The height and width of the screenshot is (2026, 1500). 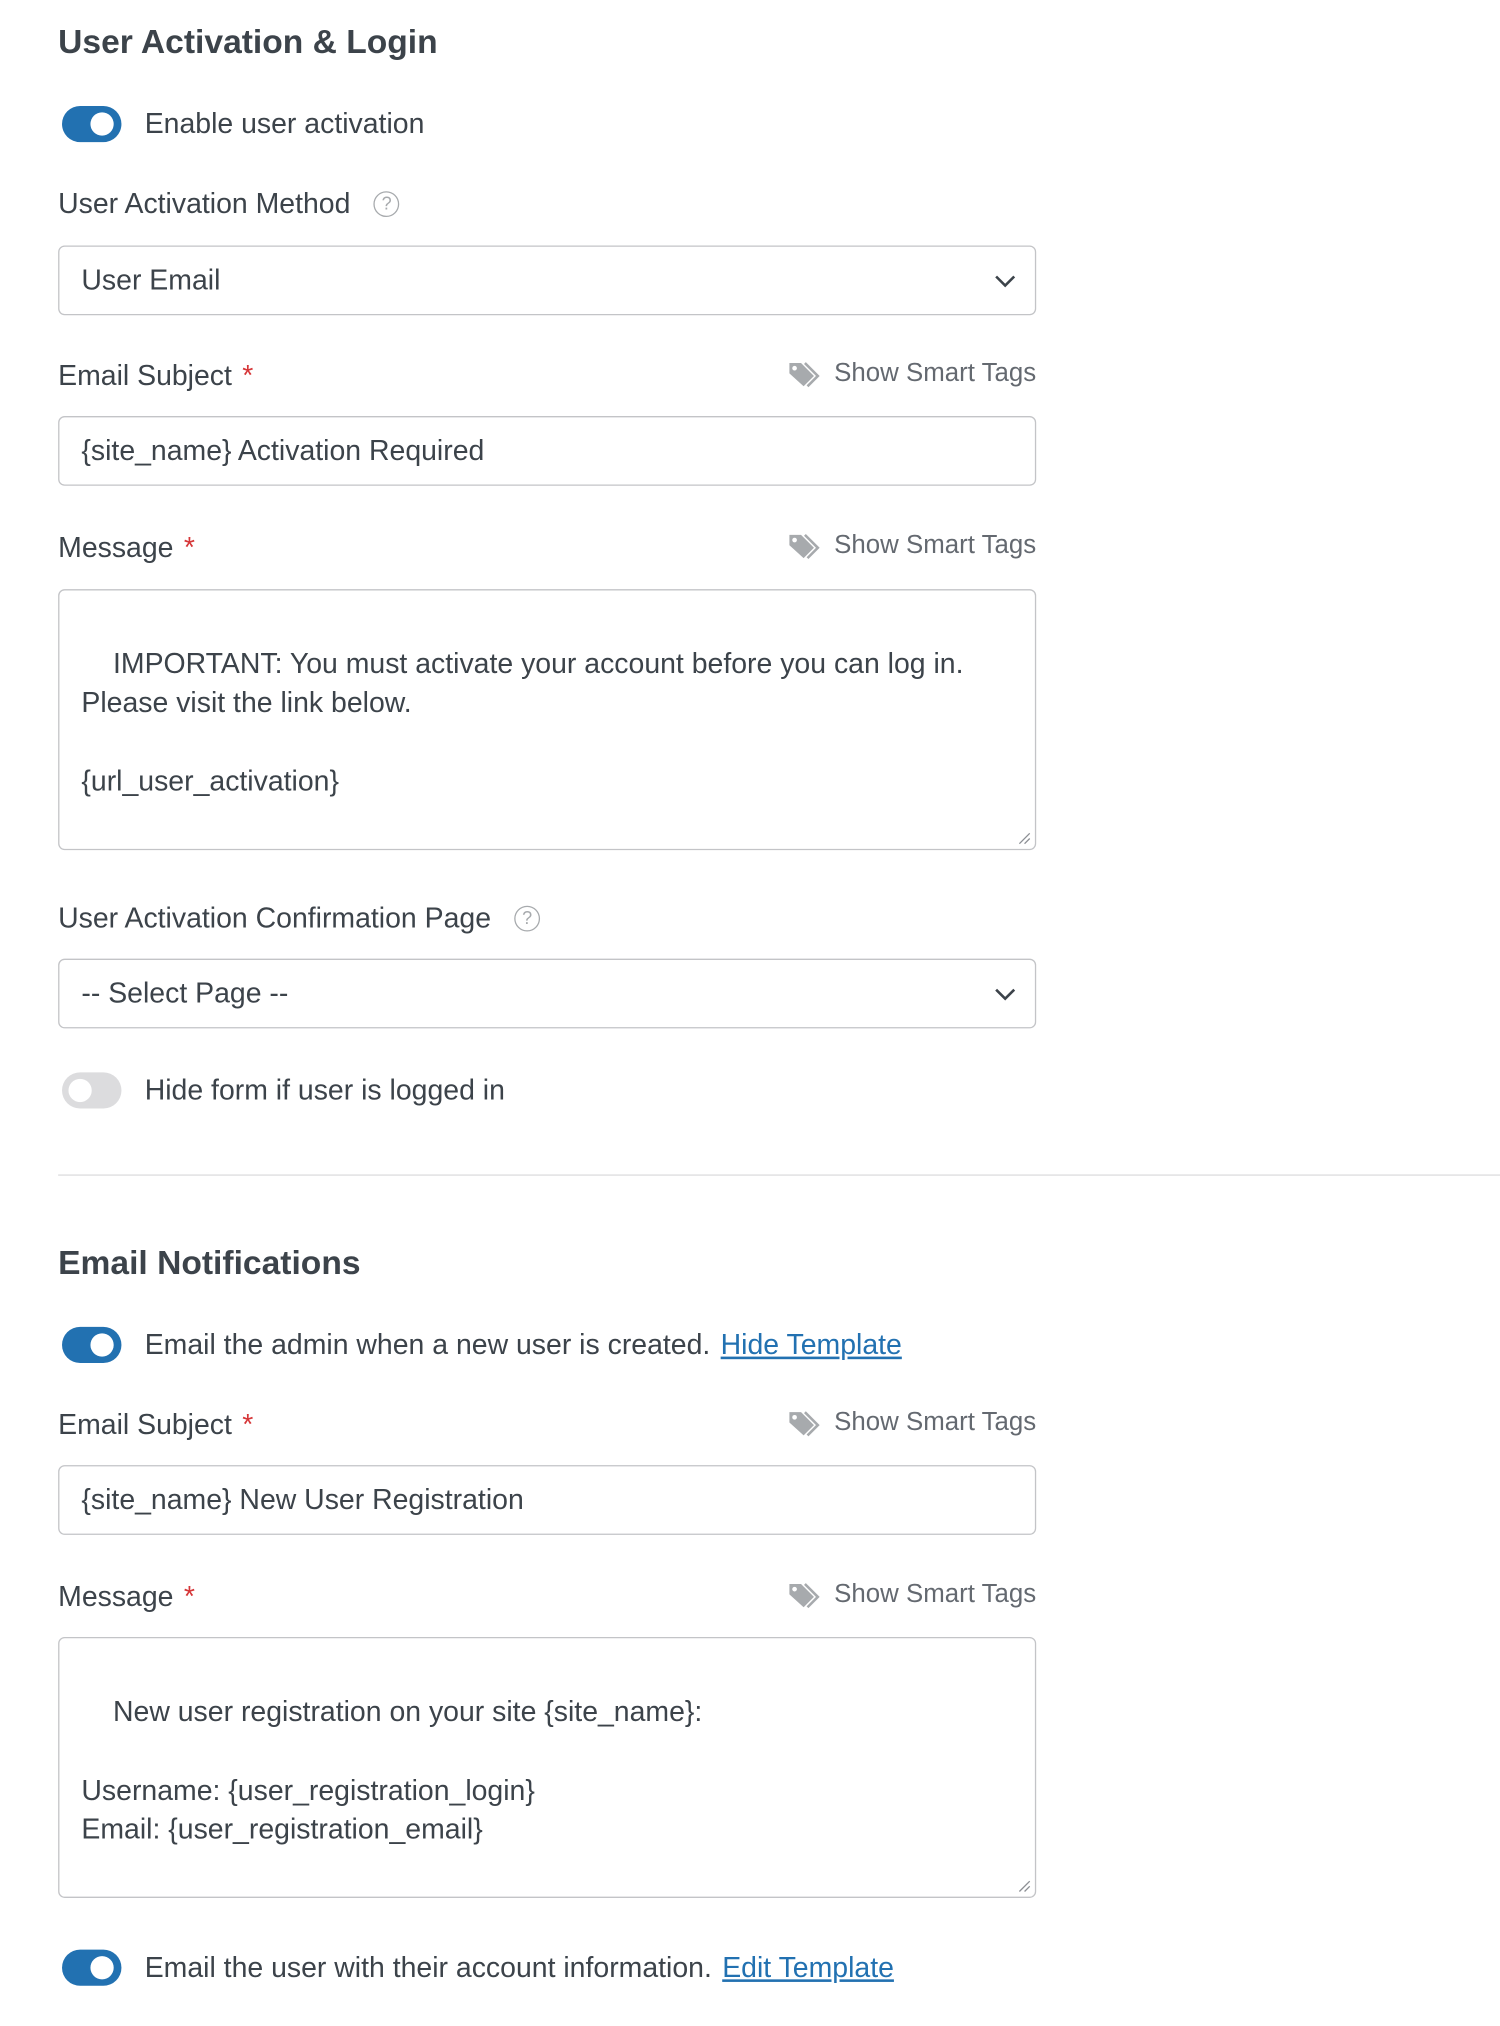 I want to click on user-email-toggle, so click(x=92, y=1967).